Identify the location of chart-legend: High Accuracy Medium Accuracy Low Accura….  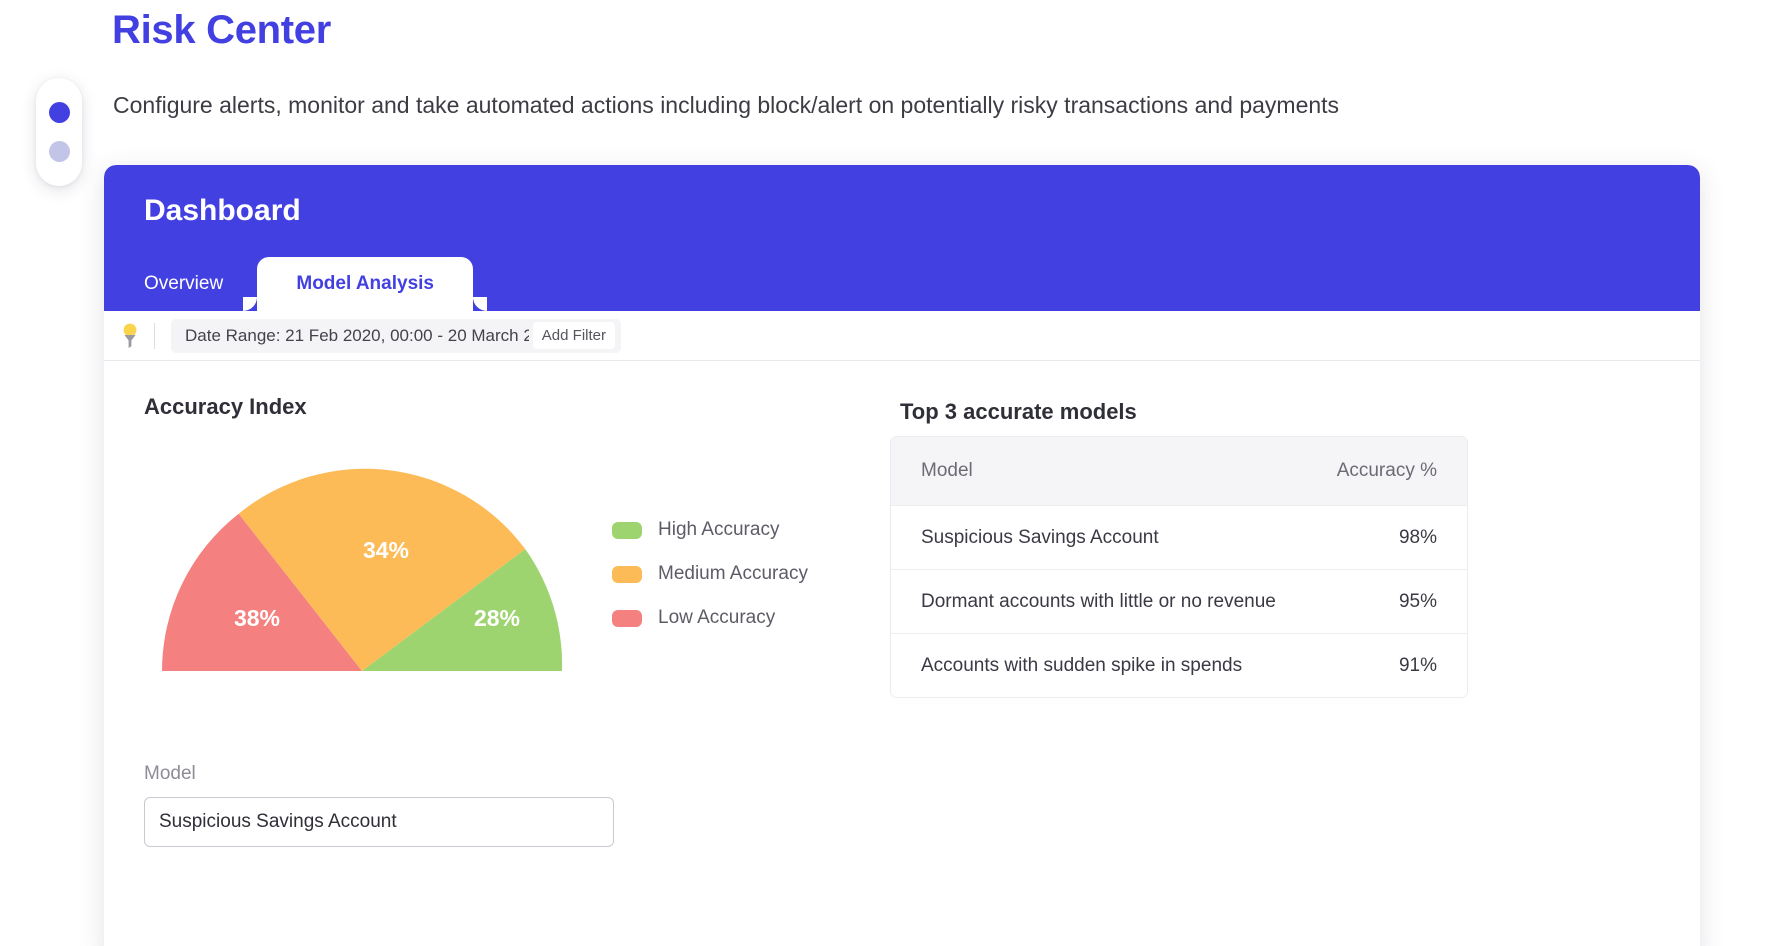
(710, 574).